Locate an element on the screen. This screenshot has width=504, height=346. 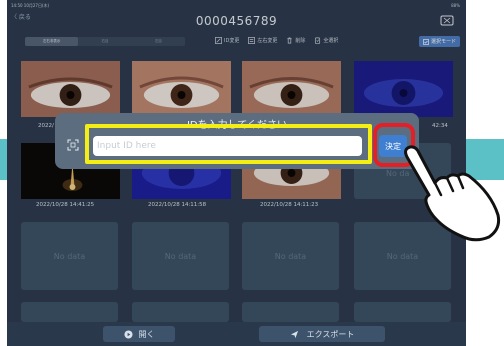
tap-hand-icon is located at coordinates (452, 193).